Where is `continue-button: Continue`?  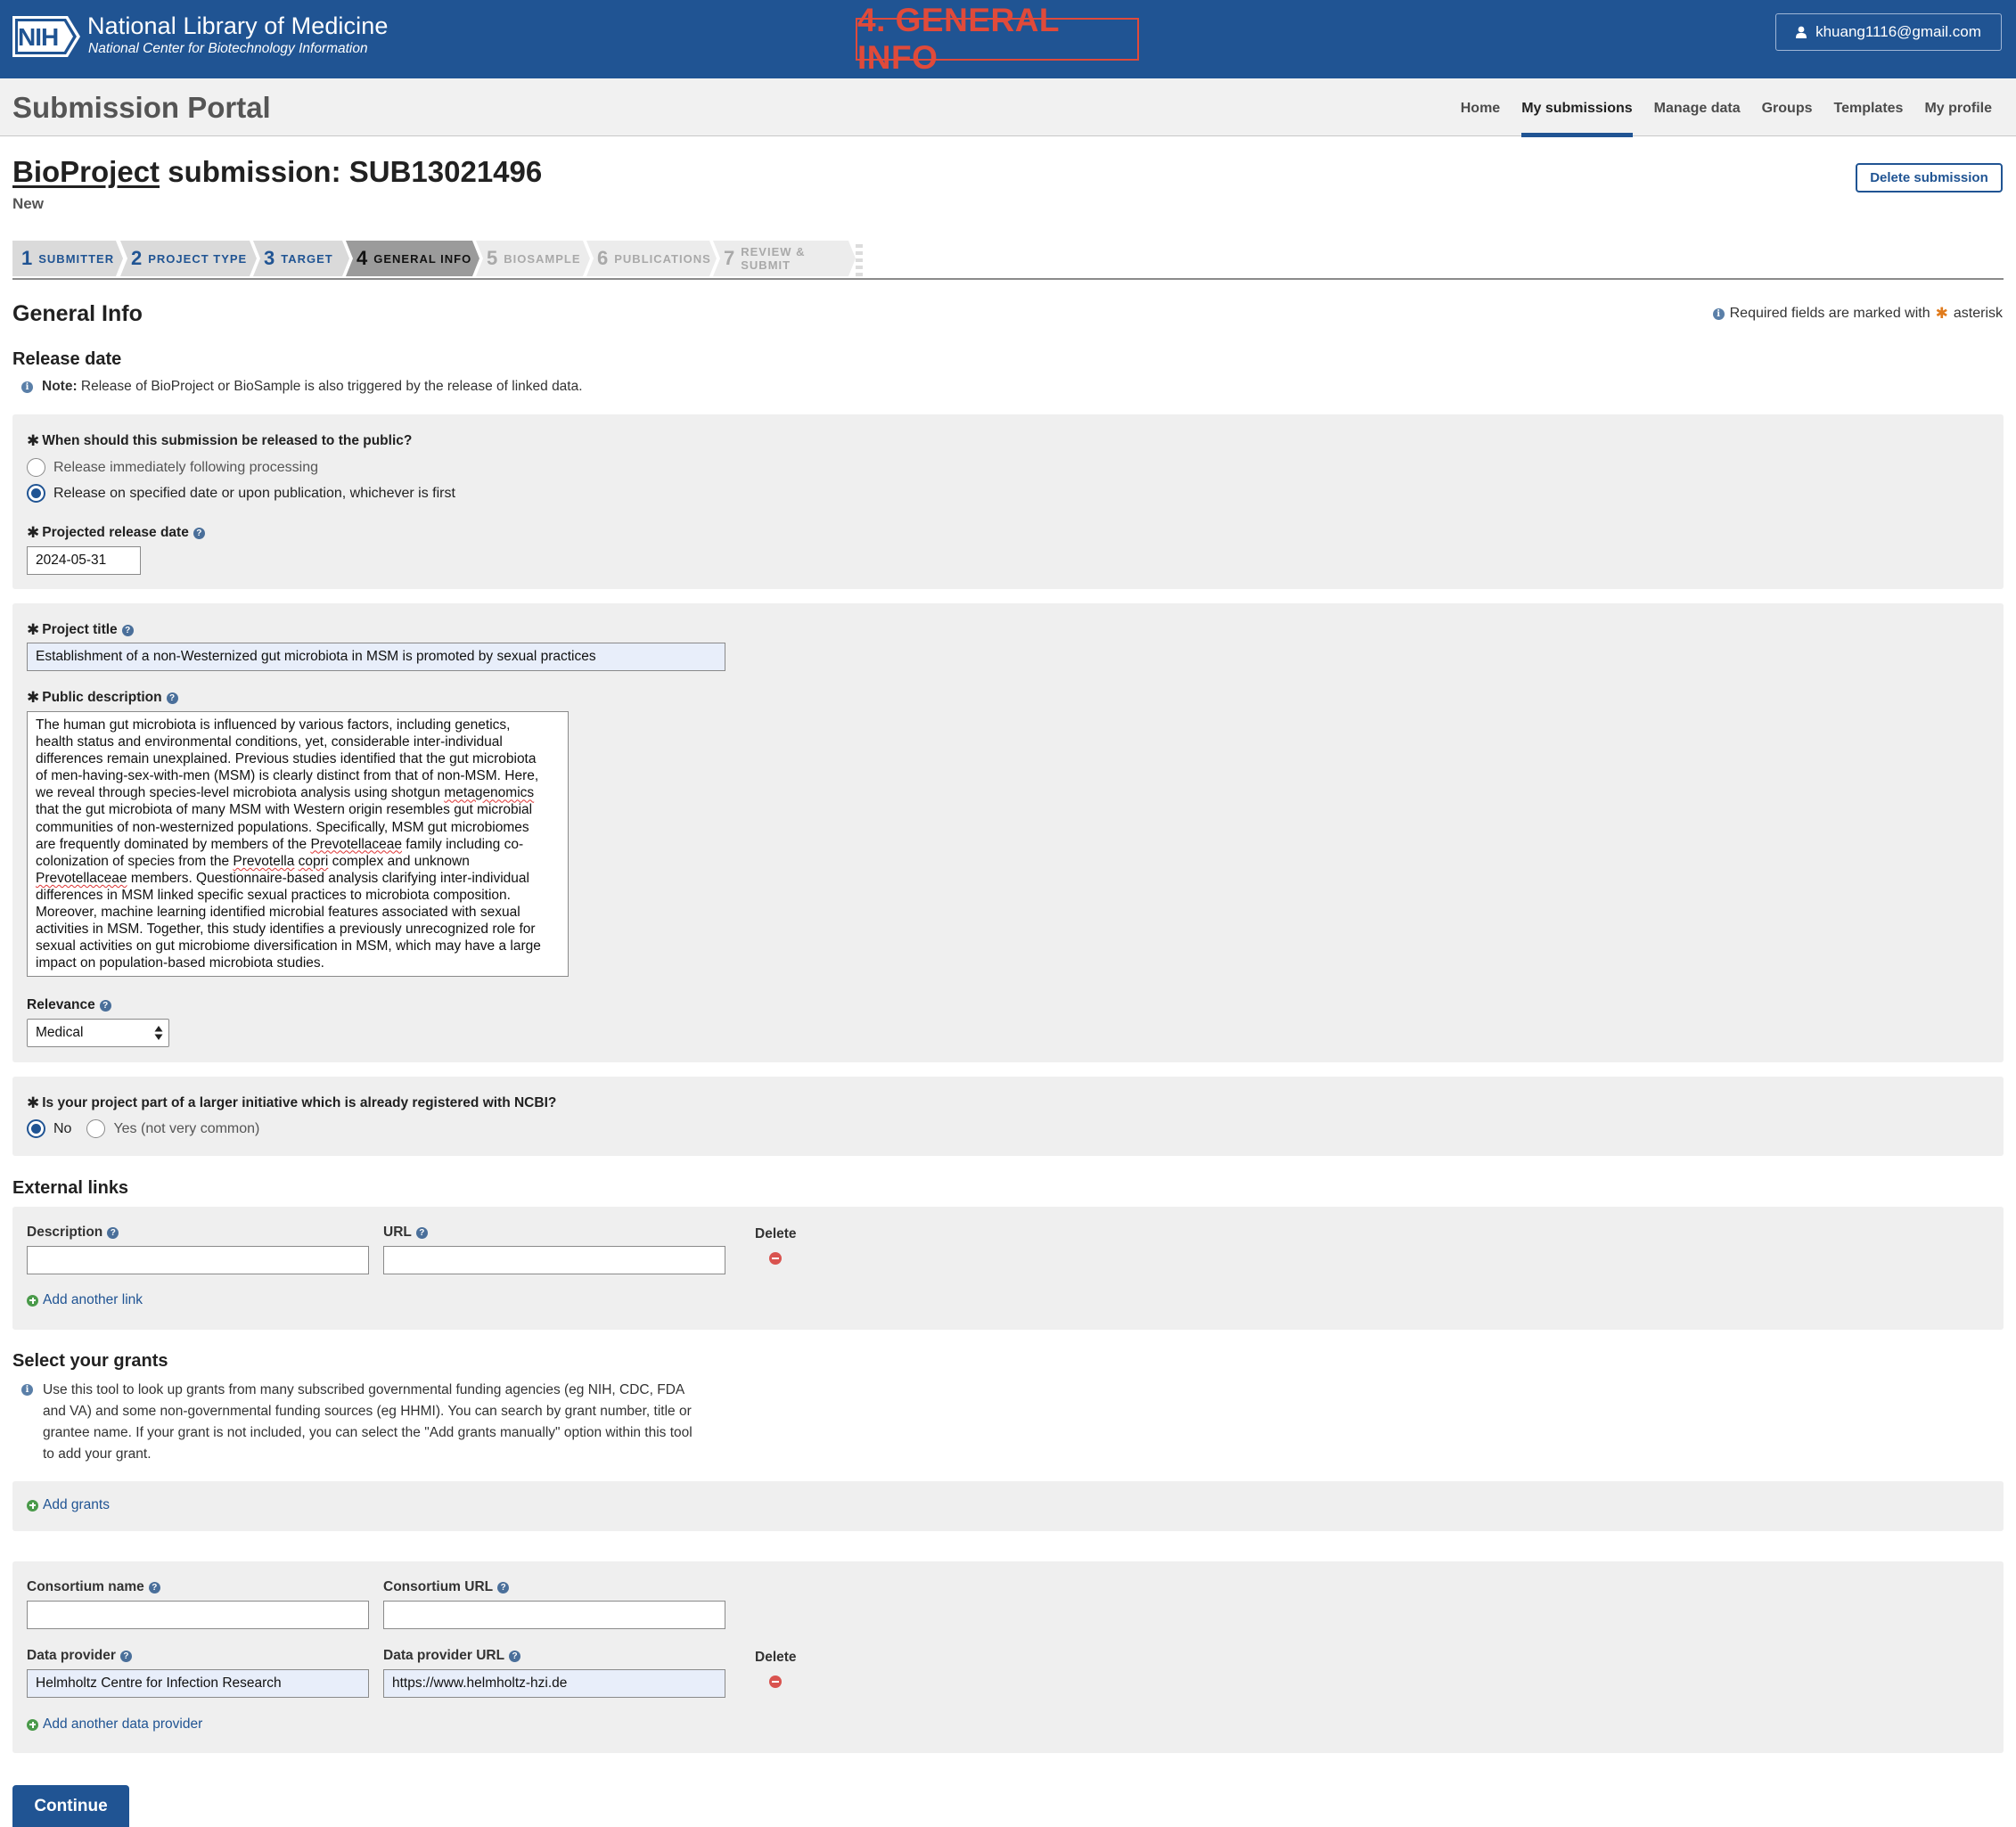
continue-button: Continue is located at coordinates (70, 1806).